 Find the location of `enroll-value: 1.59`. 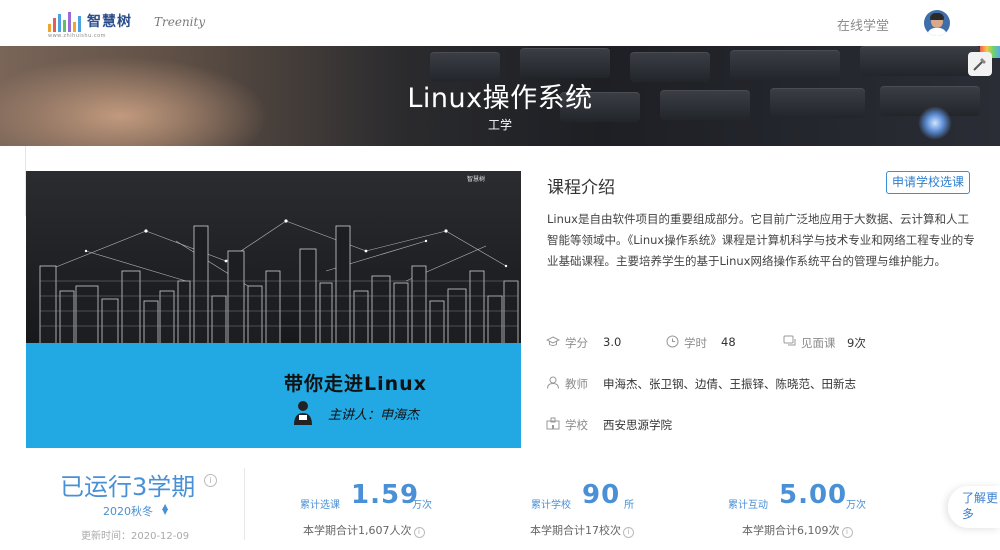

enroll-value: 1.59 is located at coordinates (385, 495).